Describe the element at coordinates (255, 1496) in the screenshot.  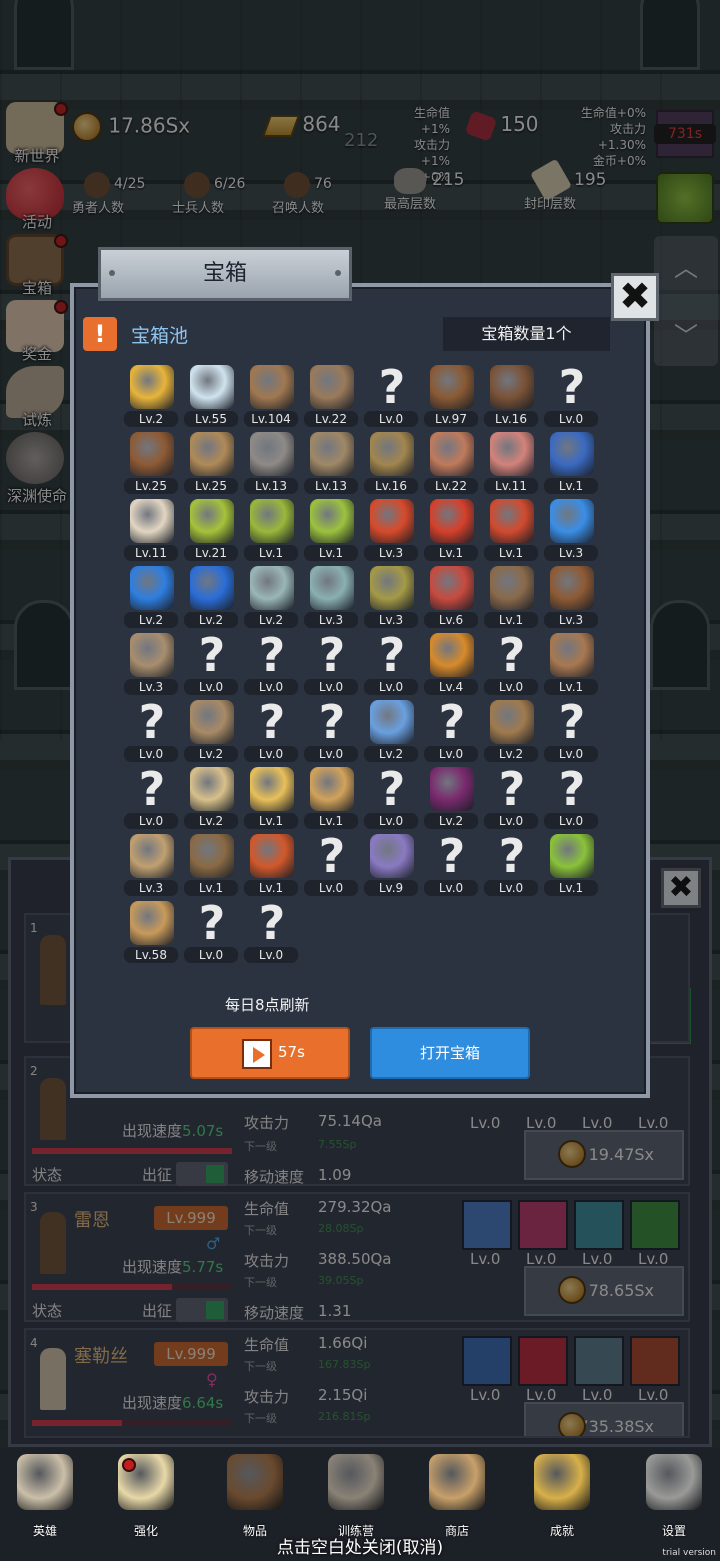
I see `nav-spellbook: 物品` at that location.